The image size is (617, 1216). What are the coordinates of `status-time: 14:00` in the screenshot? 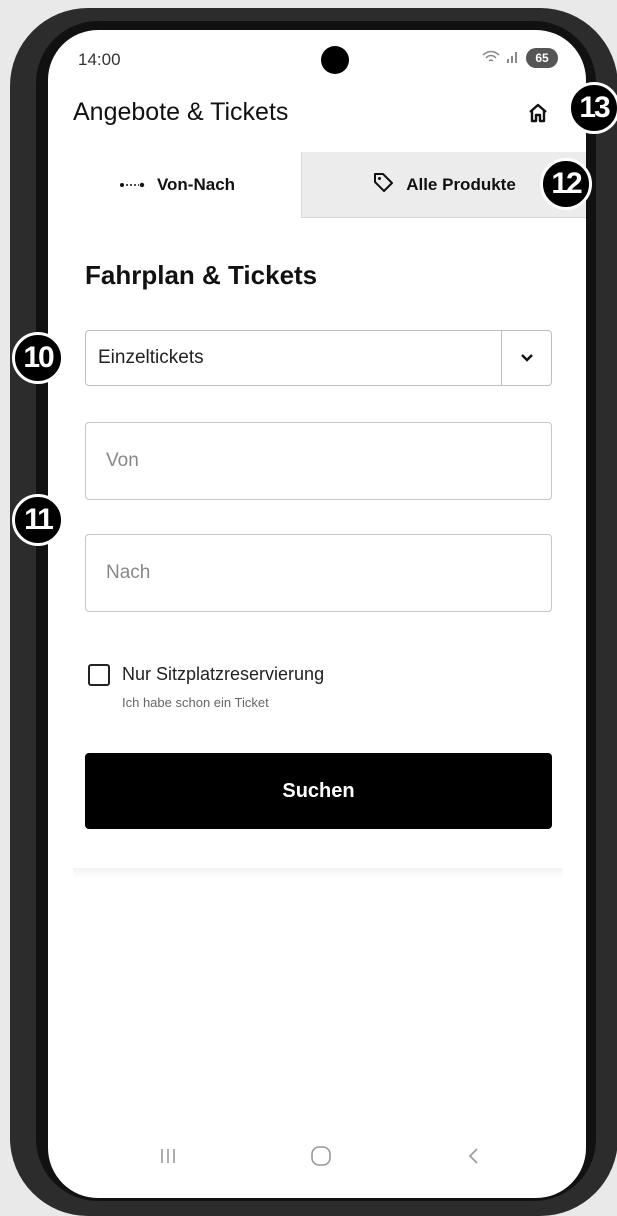 It's located at (99, 59).